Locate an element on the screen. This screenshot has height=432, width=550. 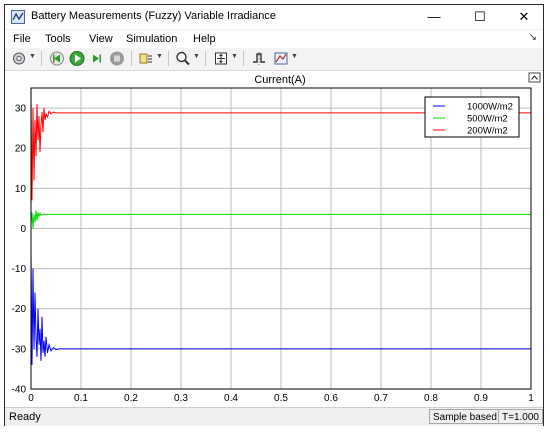
maximize-button: ☐ is located at coordinates (480, 17).